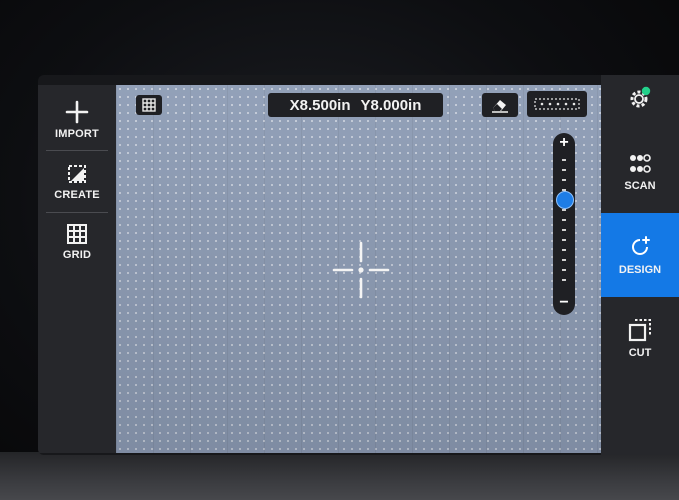 The width and height of the screenshot is (679, 500). I want to click on measure-icon, so click(557, 104).